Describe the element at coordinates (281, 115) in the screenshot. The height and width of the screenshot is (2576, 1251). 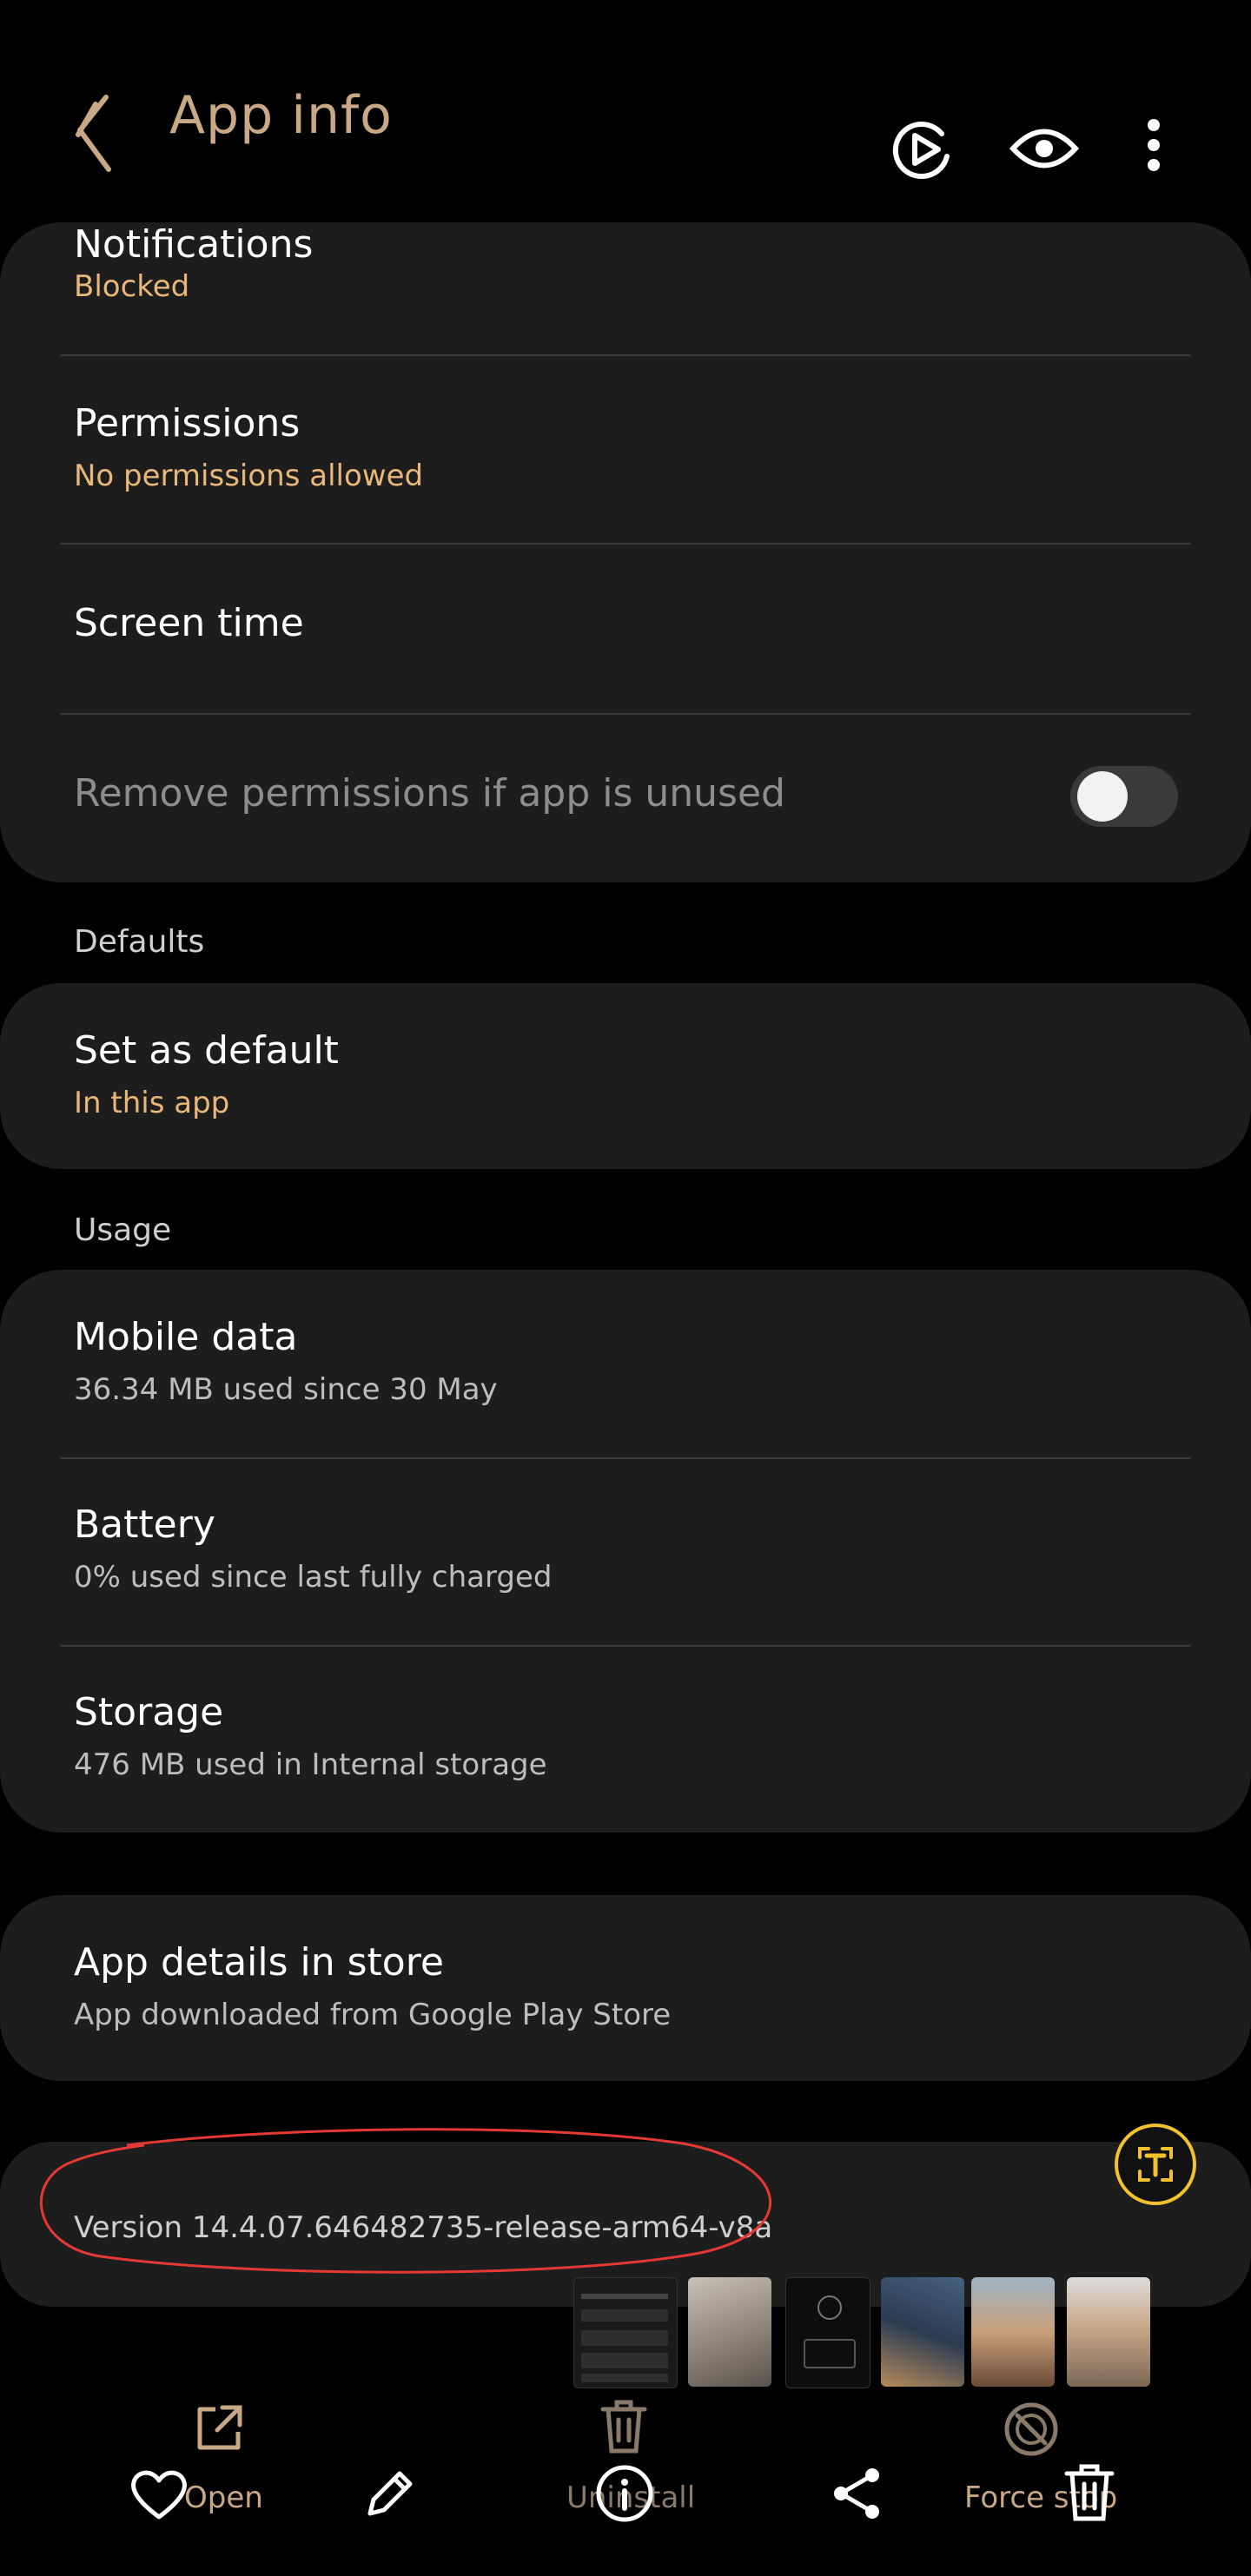
I see `page-title: App info` at that location.